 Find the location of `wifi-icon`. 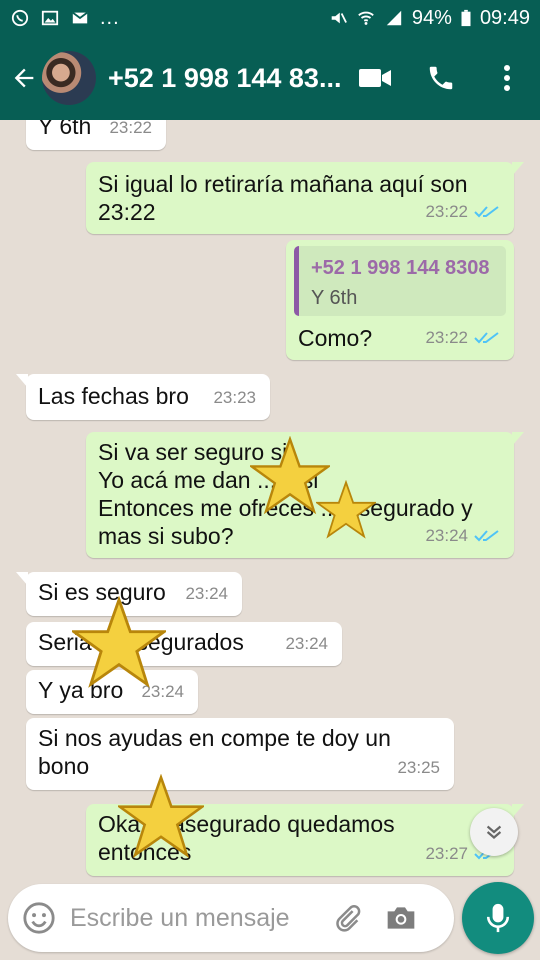

wifi-icon is located at coordinates (366, 18).